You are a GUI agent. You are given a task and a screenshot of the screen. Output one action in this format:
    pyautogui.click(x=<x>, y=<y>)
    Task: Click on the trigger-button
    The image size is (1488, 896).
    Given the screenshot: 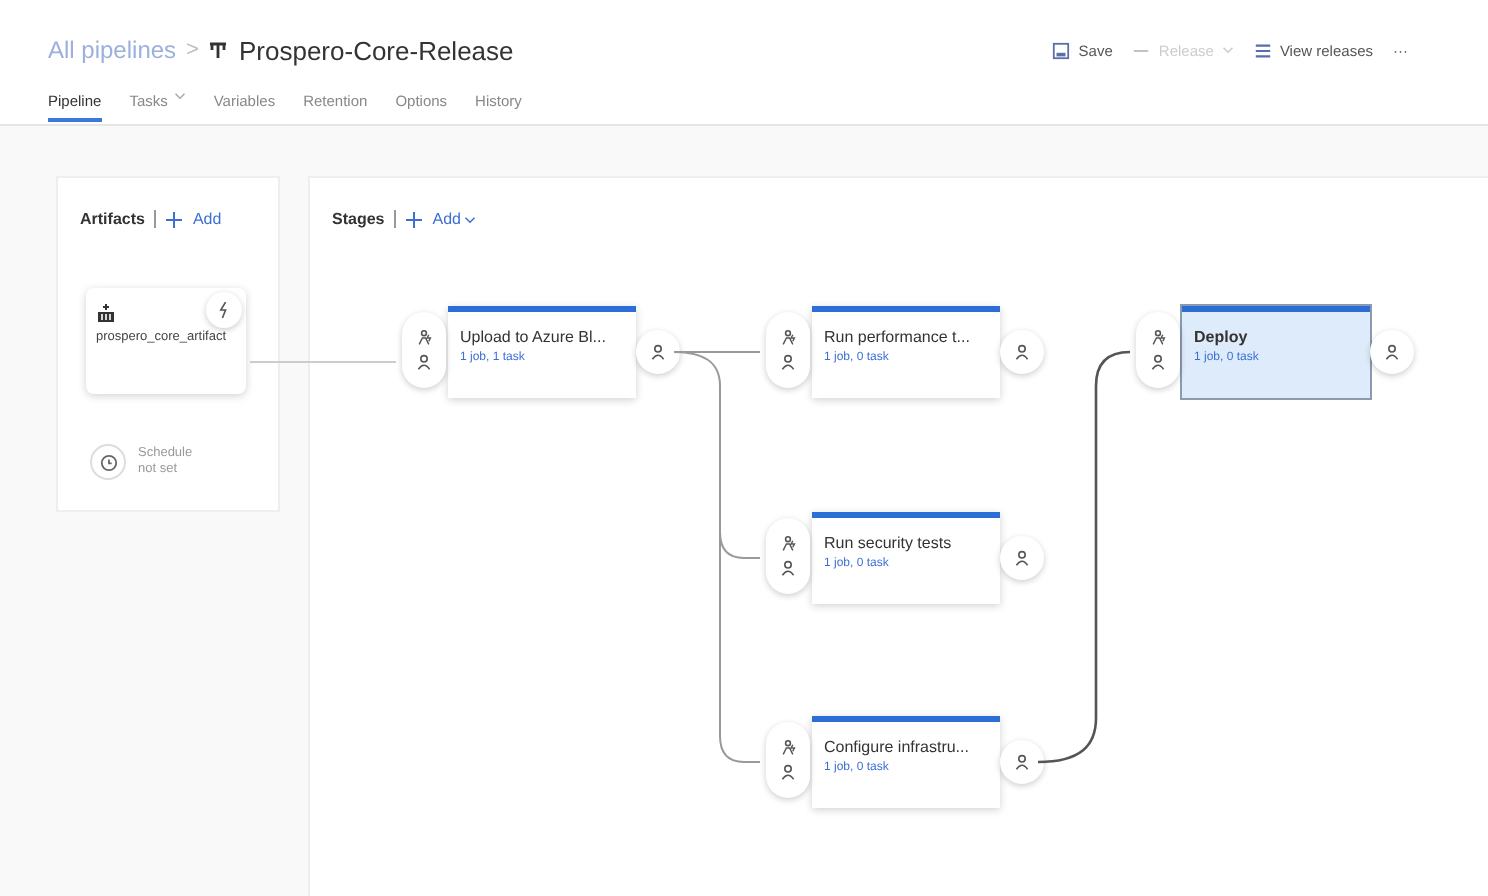 What is the action you would take?
    pyautogui.click(x=224, y=310)
    